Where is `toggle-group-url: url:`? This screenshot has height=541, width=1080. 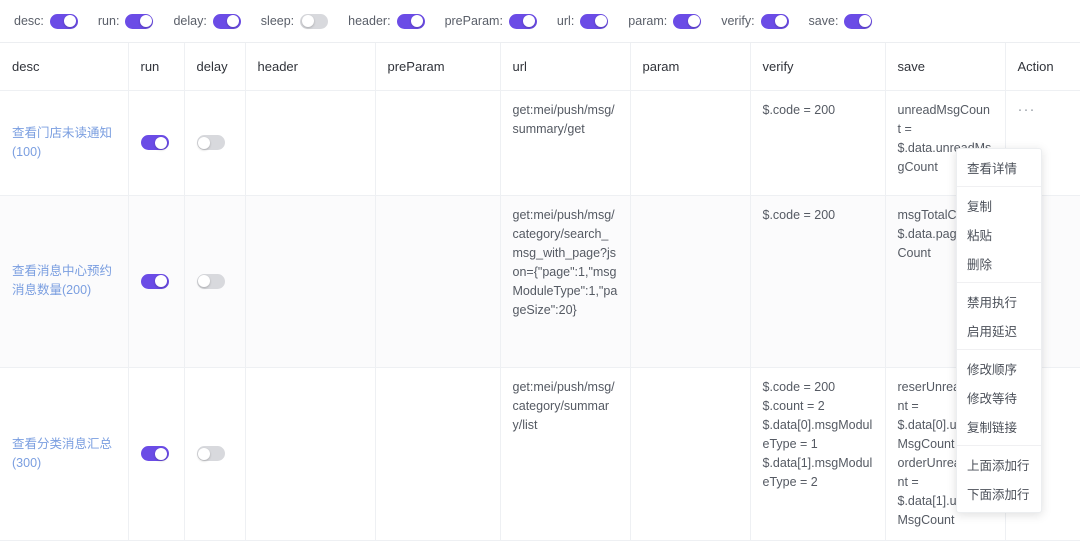 toggle-group-url: url: is located at coordinates (583, 21).